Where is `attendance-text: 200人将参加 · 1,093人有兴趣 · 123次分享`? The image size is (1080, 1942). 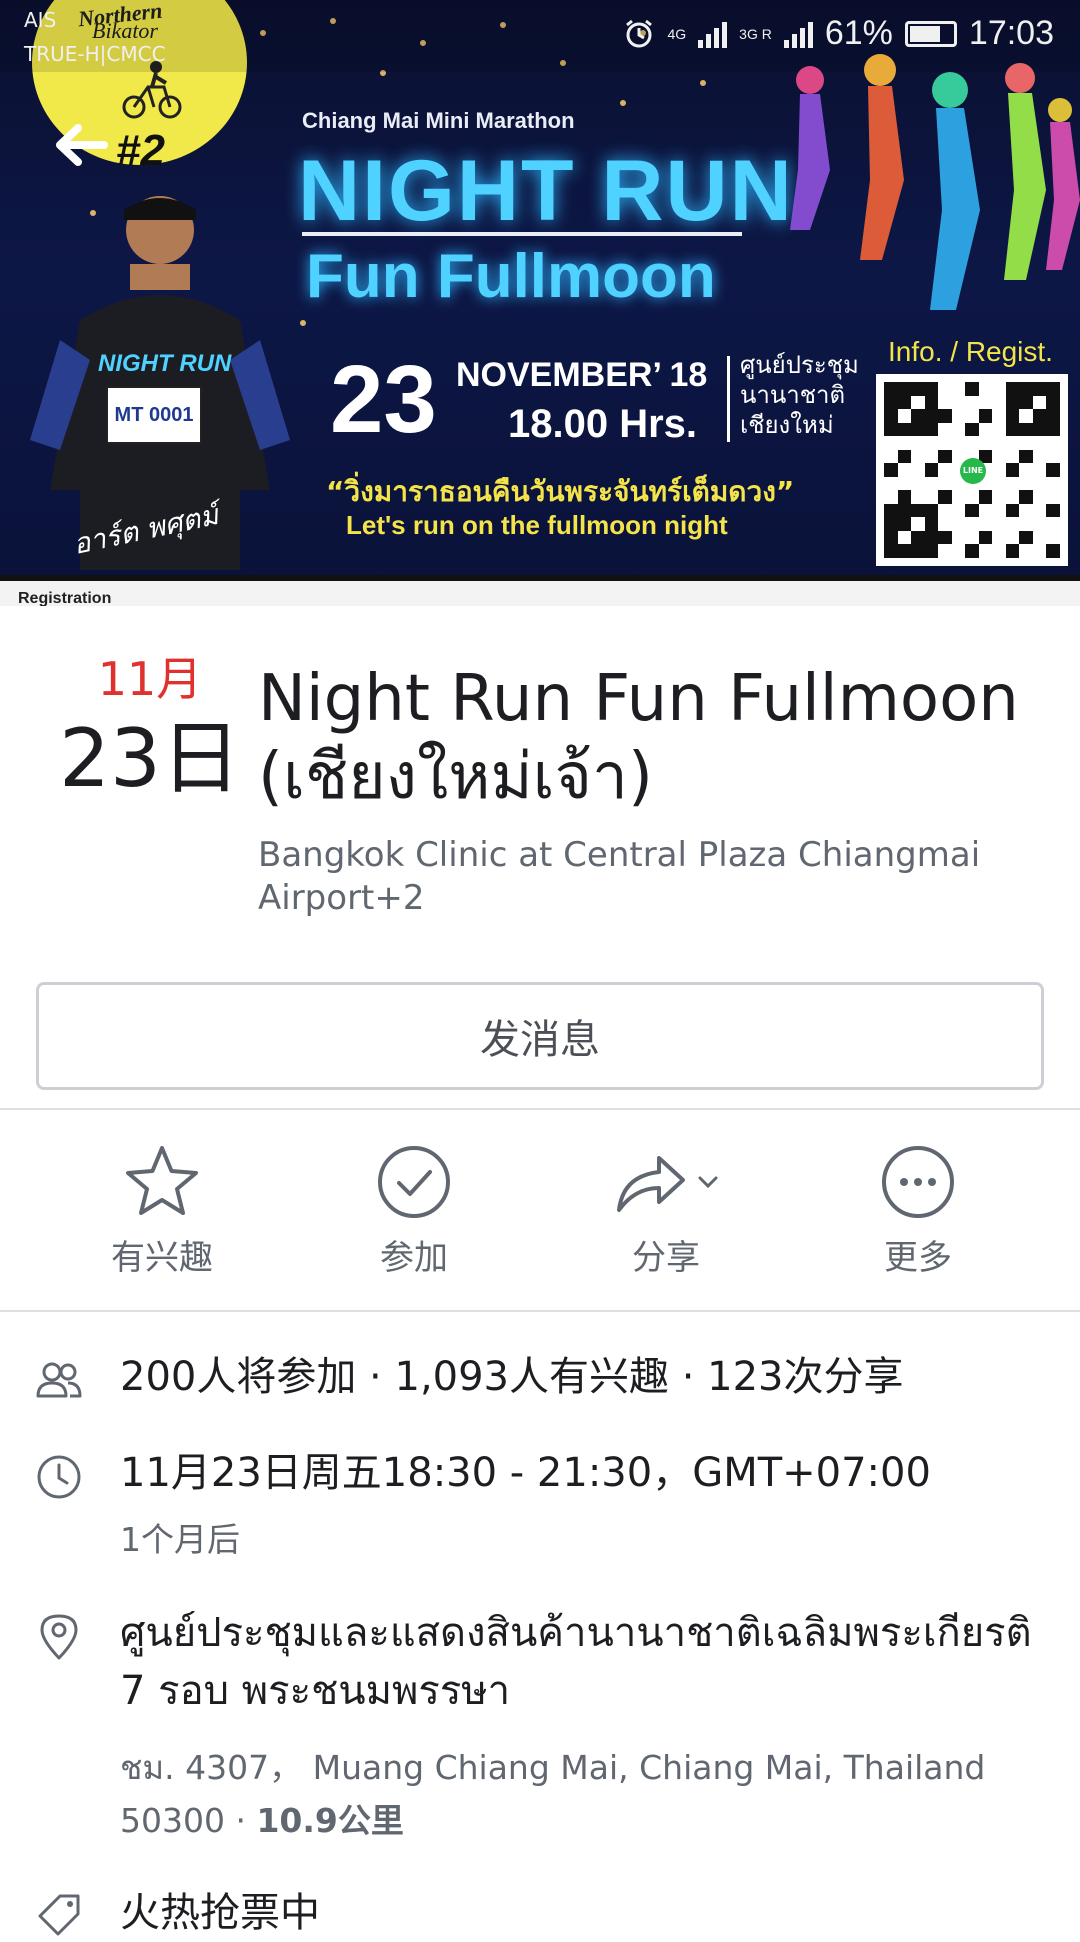
attendance-text: 200人将参加 · 1,093人有兴趣 · 123次分享 is located at coordinates (512, 1377).